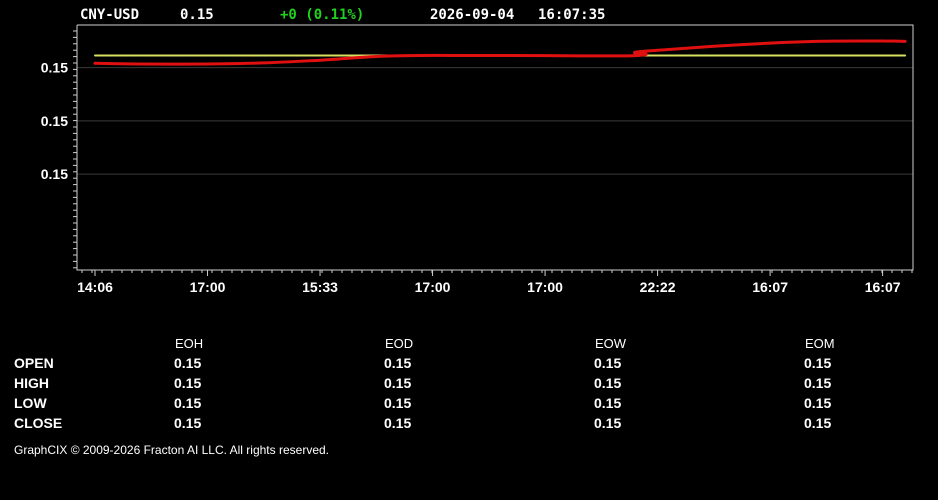 This screenshot has height=500, width=938. What do you see at coordinates (611, 343) in the screenshot?
I see `column-header-eow: EOW` at bounding box center [611, 343].